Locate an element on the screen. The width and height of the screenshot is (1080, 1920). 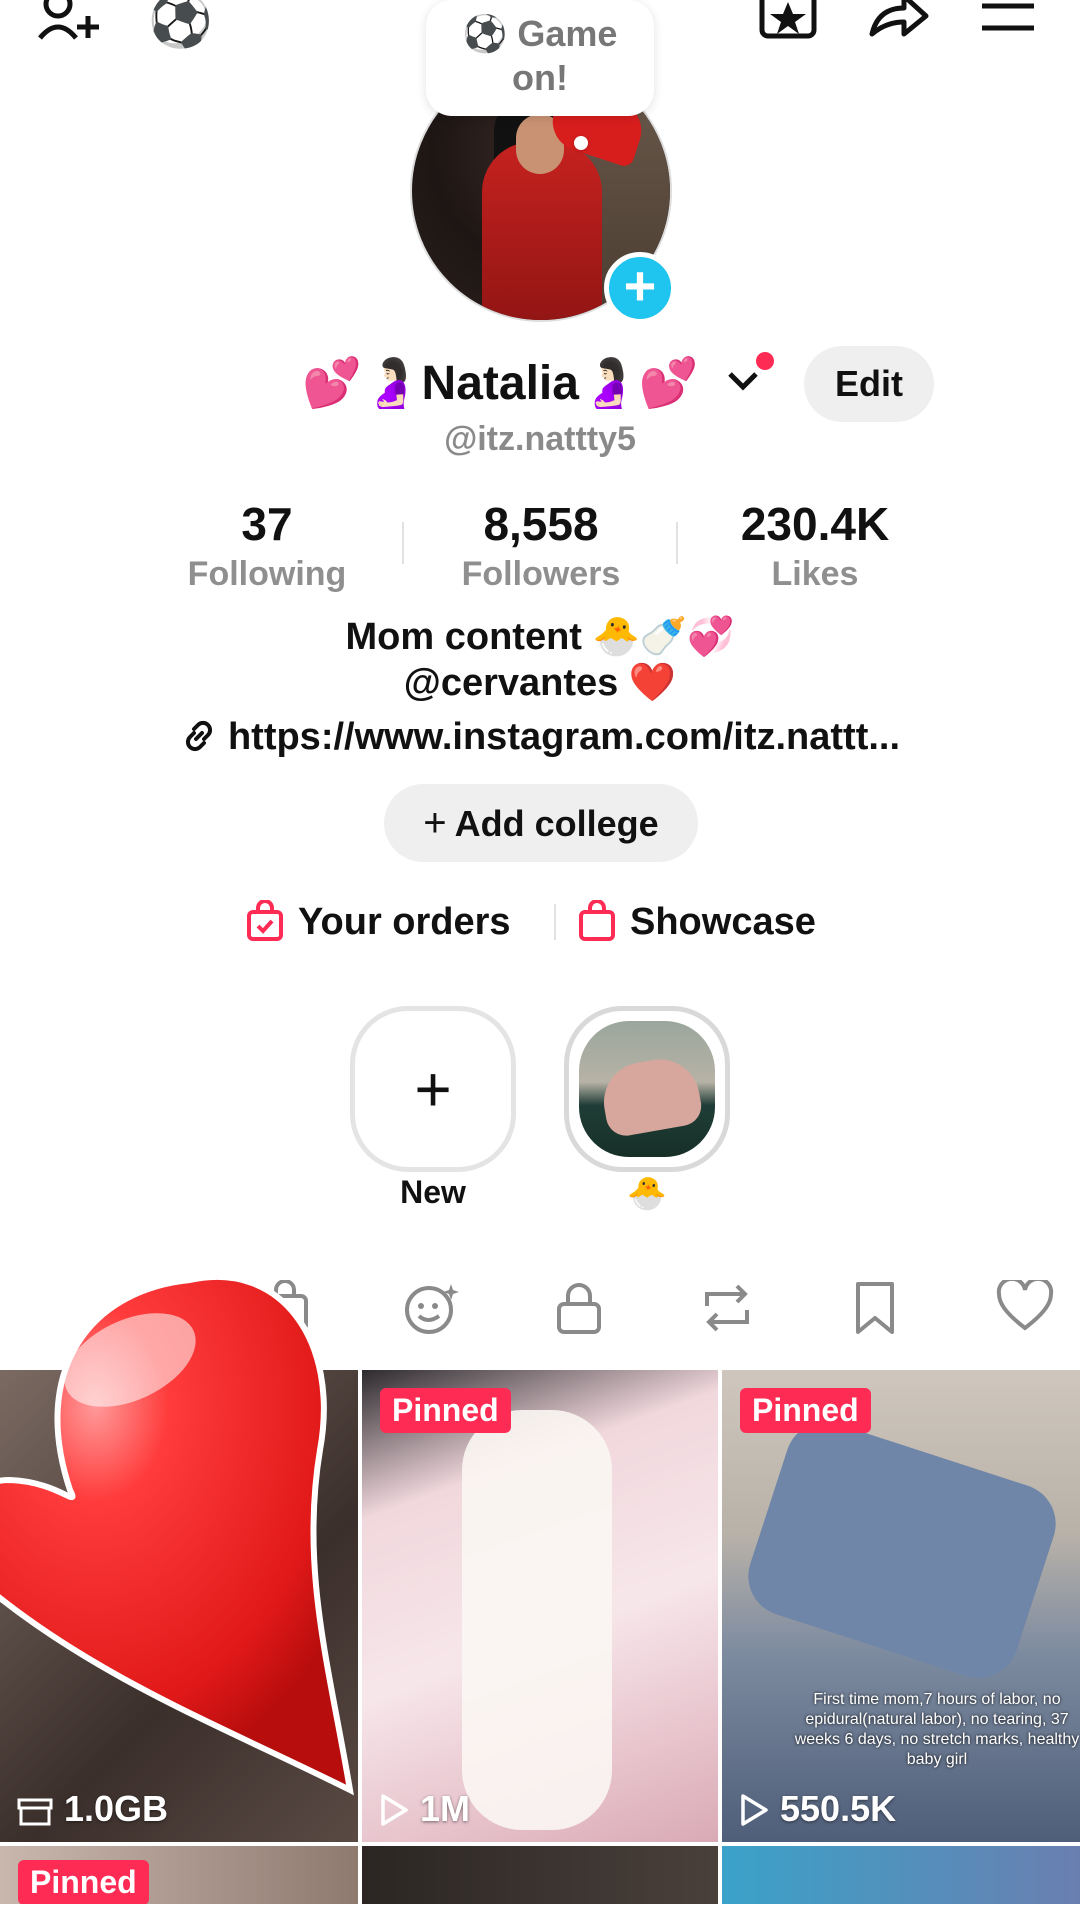
heart-sticker-overlay is located at coordinates (177, 1534).